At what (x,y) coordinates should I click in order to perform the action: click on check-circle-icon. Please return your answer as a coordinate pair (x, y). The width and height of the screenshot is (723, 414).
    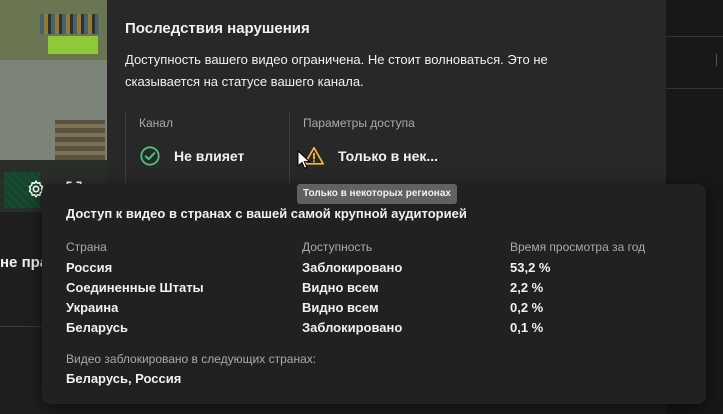
    Looking at the image, I should click on (150, 156).